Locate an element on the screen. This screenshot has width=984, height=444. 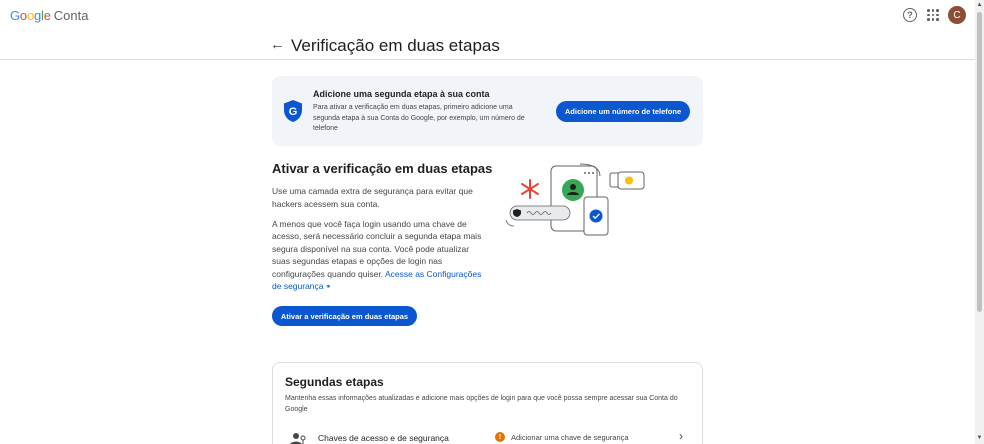
help-icon: ? is located at coordinates (910, 15).